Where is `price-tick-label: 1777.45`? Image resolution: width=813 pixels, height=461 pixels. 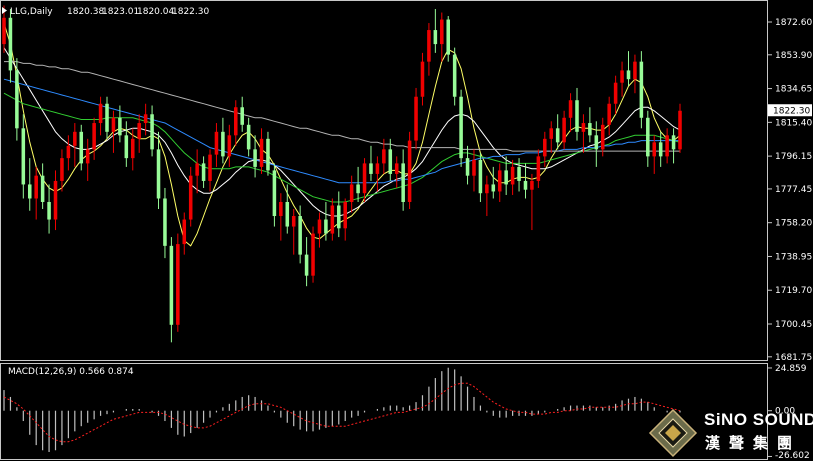
price-tick-label: 1777.45 is located at coordinates (793, 190).